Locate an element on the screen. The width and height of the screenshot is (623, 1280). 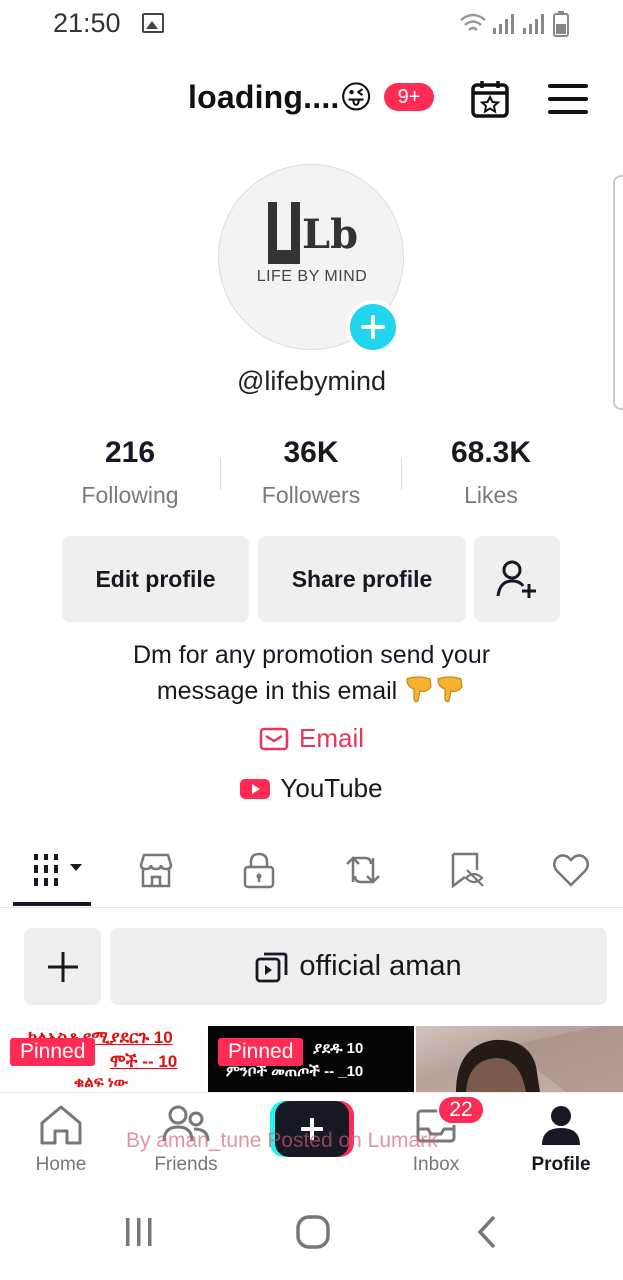
nav-label: Friends is located at coordinates (186, 1164).